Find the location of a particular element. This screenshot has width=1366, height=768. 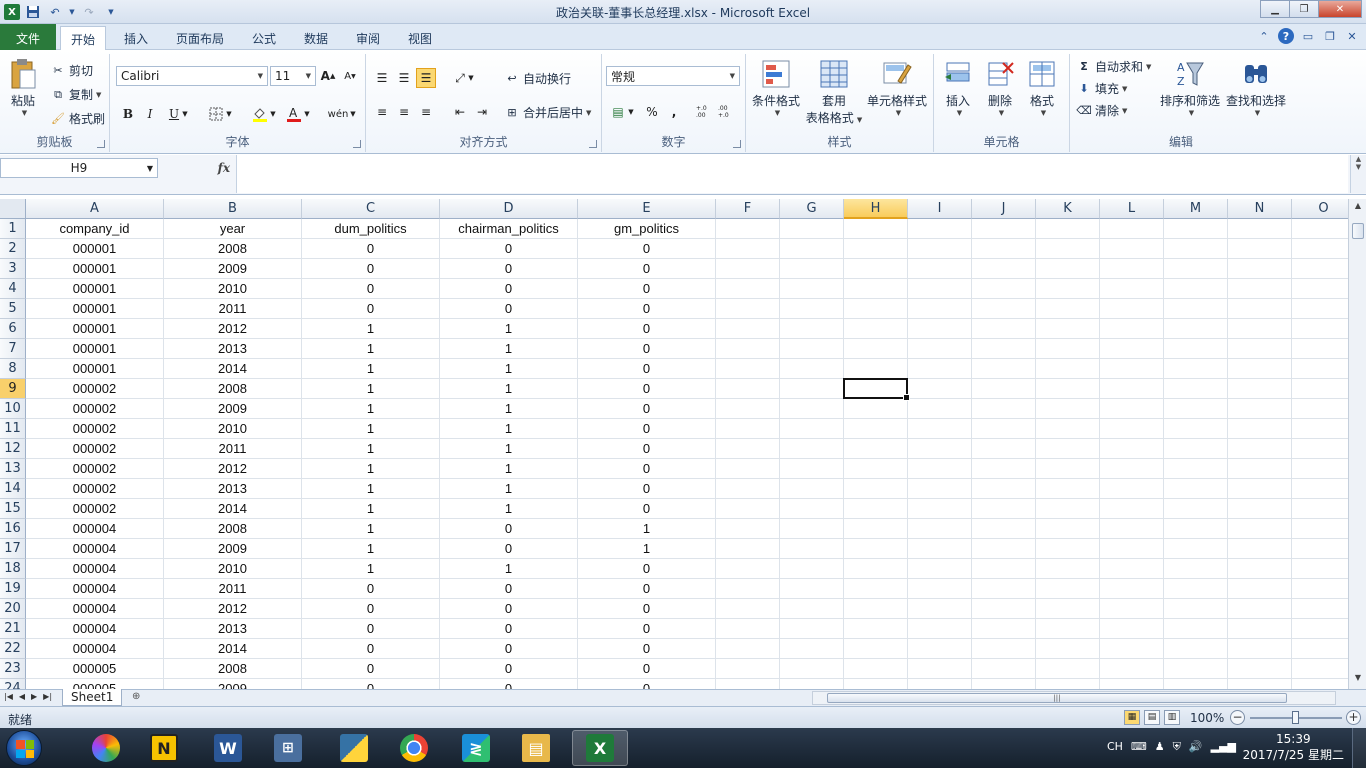

workbook-close-icon: ✕ is located at coordinates (1352, 36).